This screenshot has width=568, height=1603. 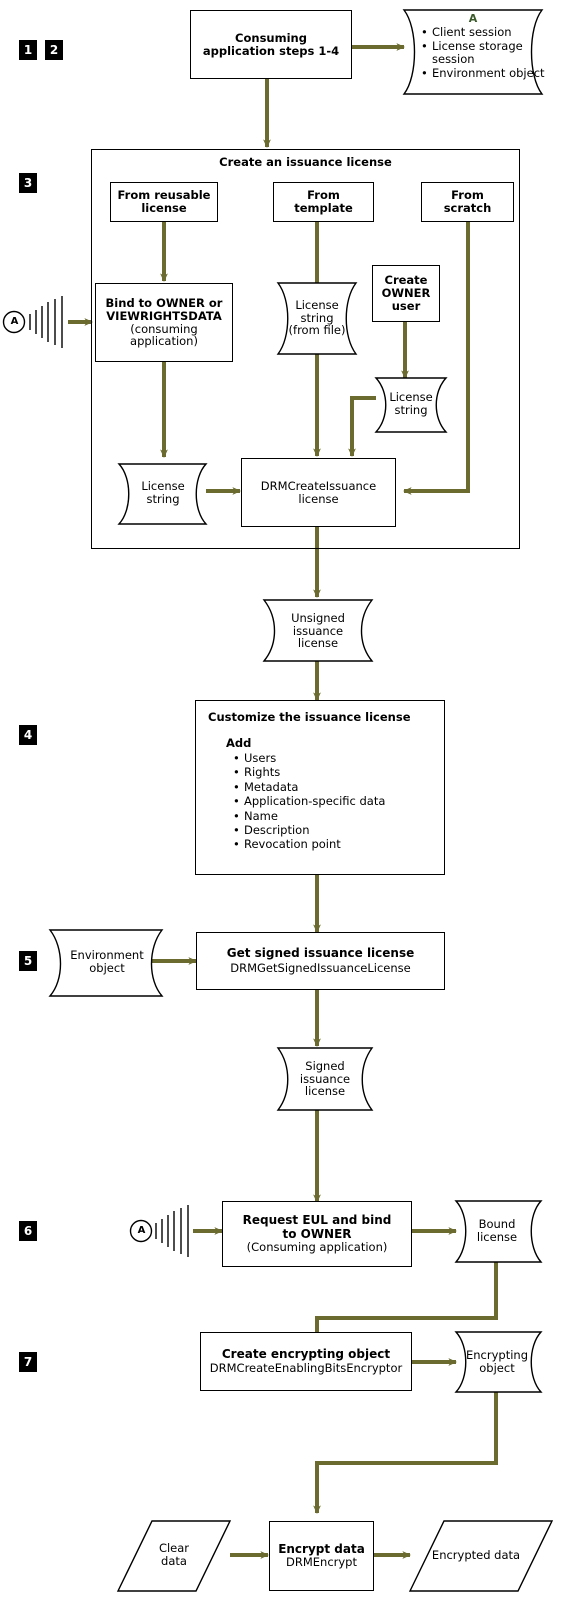 What do you see at coordinates (164, 208) in the screenshot?
I see `from-reusable-line2: license` at bounding box center [164, 208].